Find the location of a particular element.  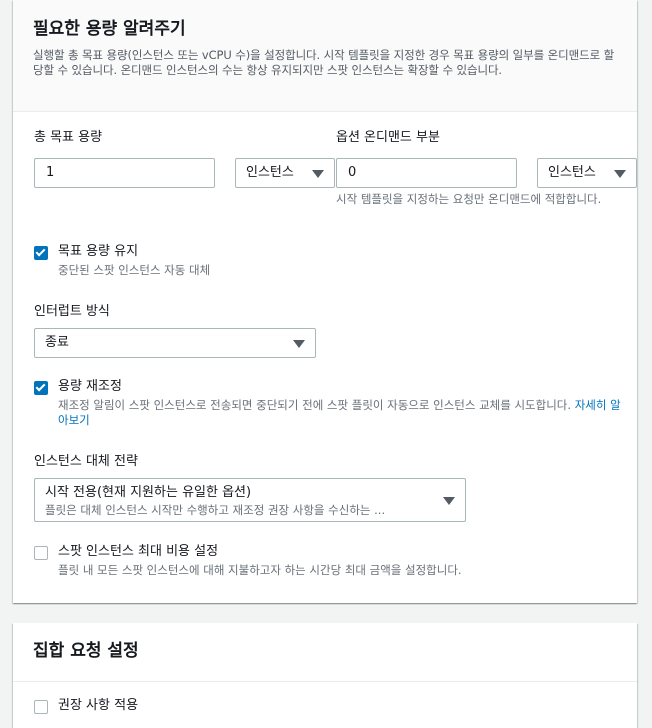

interruption-select: 종료 is located at coordinates (175, 343).